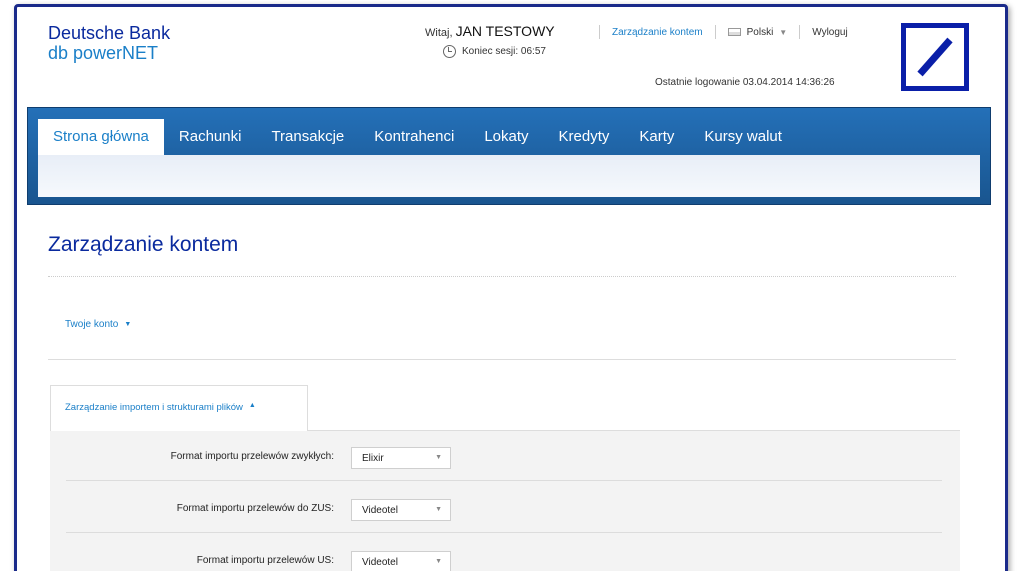 The height and width of the screenshot is (571, 1024). I want to click on last-login-info: Ostatnie logowanie 03.04.2014 14:36:26, so click(745, 82).